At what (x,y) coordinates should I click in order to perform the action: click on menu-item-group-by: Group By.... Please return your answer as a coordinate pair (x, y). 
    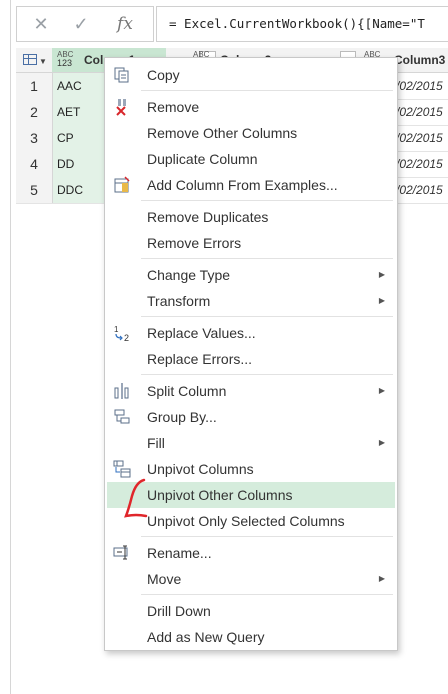
    Looking at the image, I should click on (251, 417).